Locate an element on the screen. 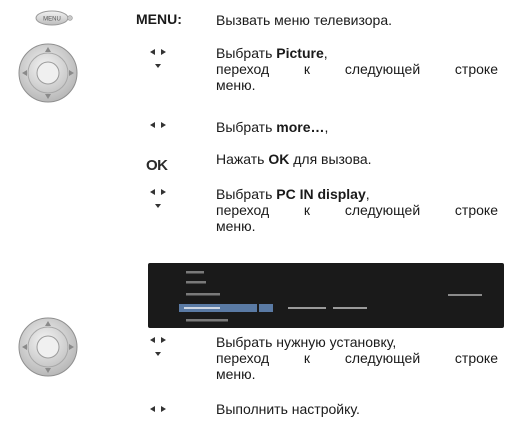  osd-menu-rows is located at coordinates (330, 296).